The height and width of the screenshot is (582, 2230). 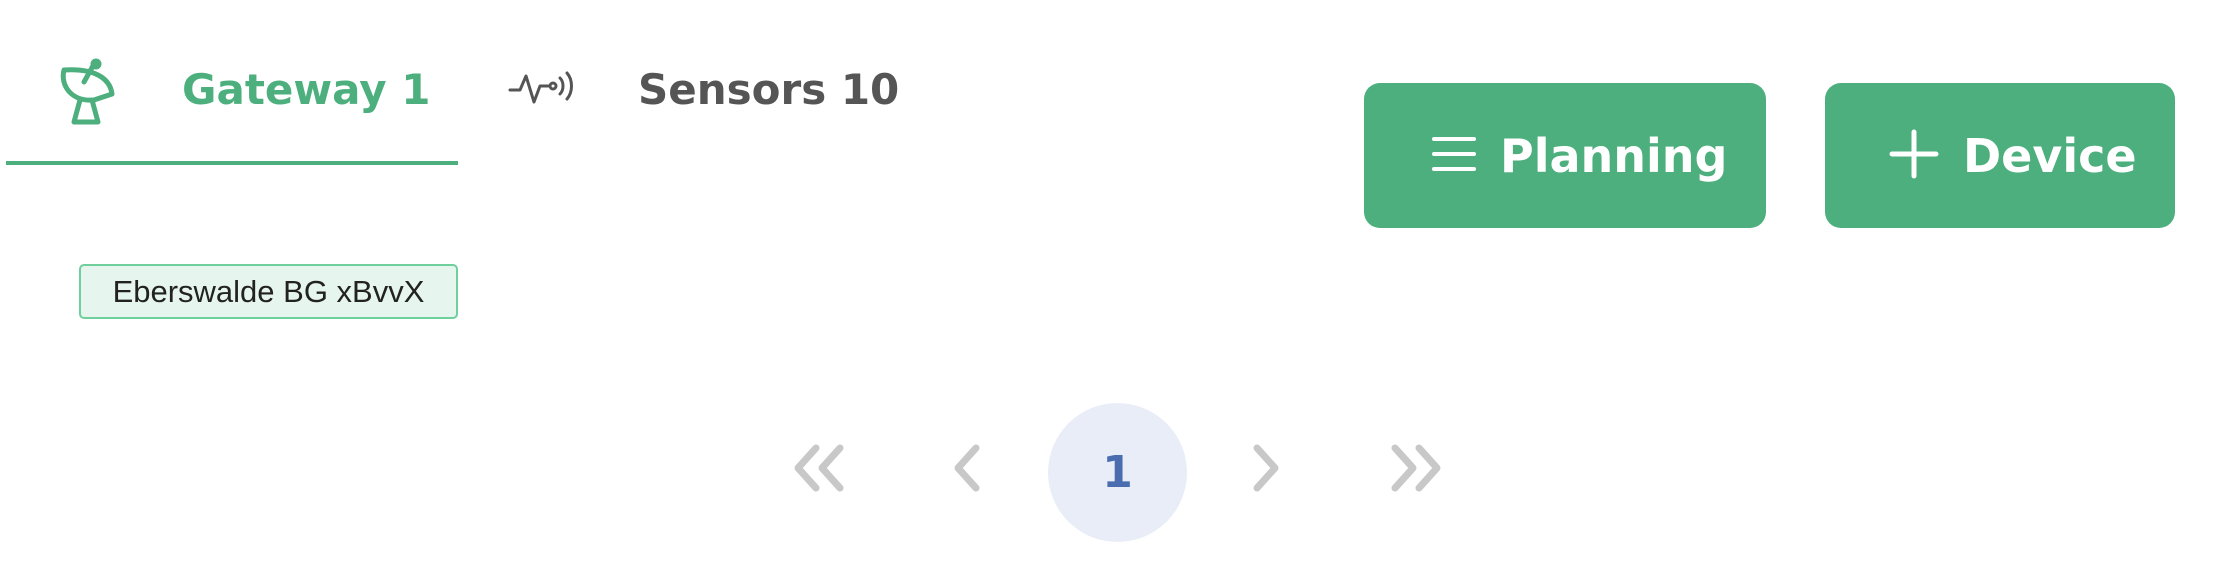 What do you see at coordinates (306, 89) in the screenshot?
I see `tab-gateways-label: Gateway 1` at bounding box center [306, 89].